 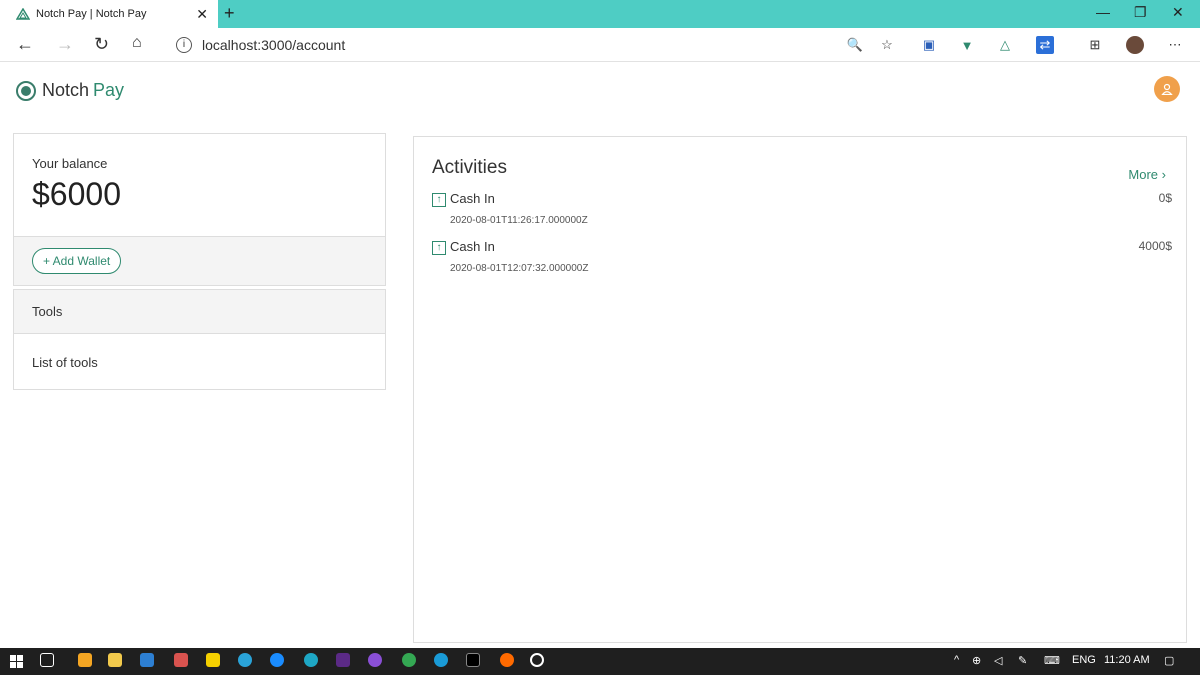 What do you see at coordinates (967, 45) in the screenshot?
I see `vue-devtools-icon: ▼` at bounding box center [967, 45].